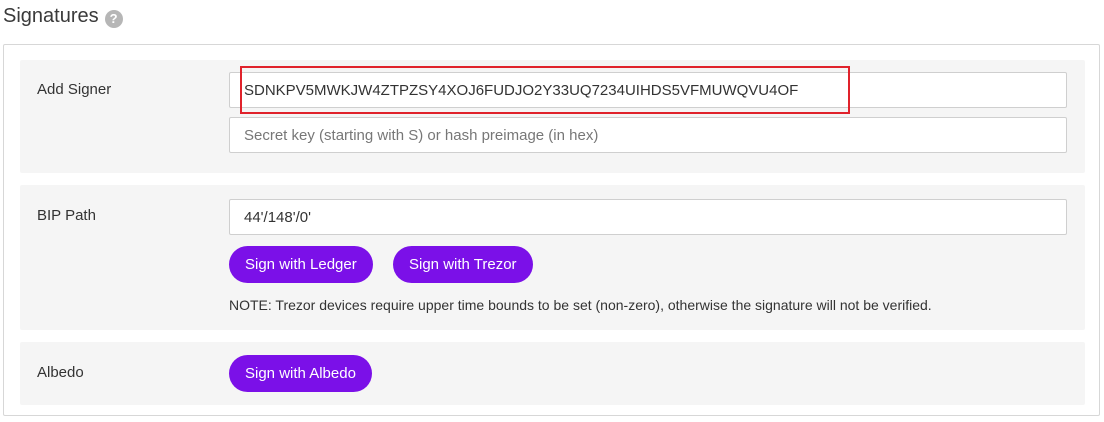 The height and width of the screenshot is (422, 1104). I want to click on sign-with-ledger-button: Sign with Ledger, so click(301, 264).